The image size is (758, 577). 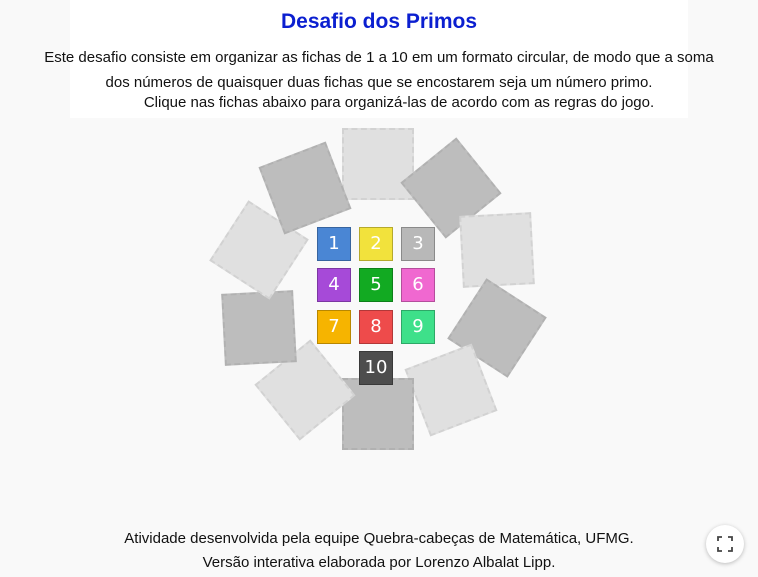 What do you see at coordinates (418, 285) in the screenshot?
I see `number-tile-6: 6` at bounding box center [418, 285].